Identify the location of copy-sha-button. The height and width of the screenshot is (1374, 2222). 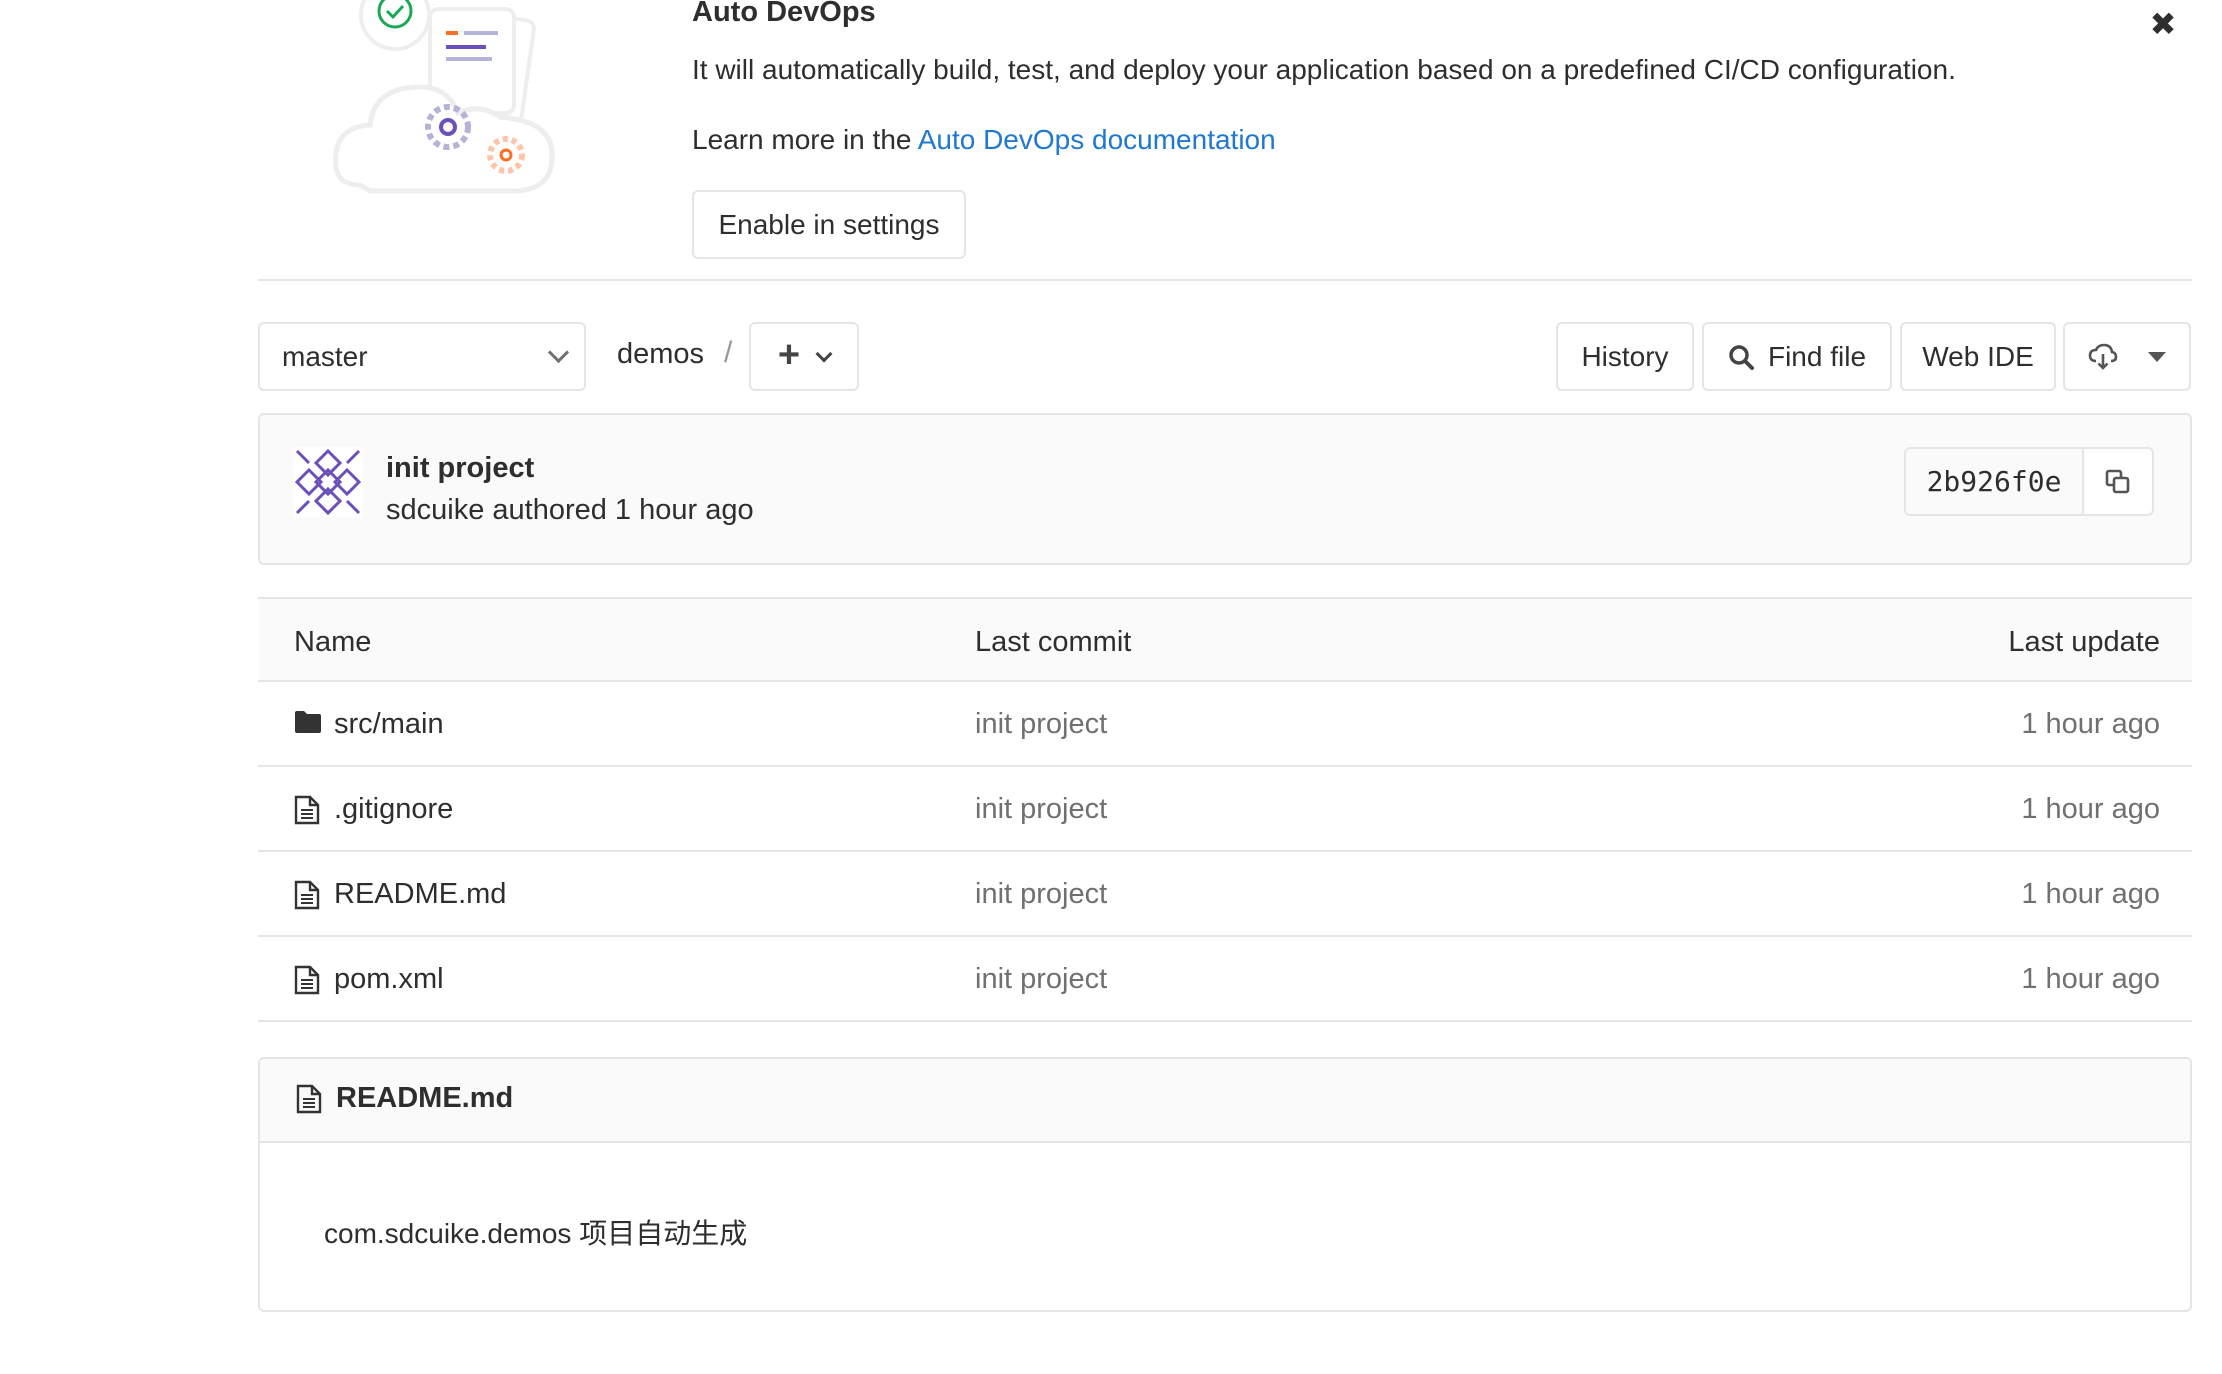
(2118, 481).